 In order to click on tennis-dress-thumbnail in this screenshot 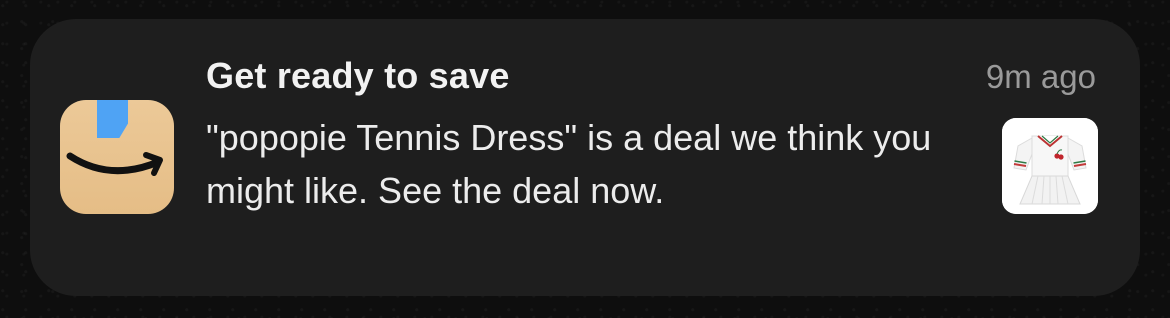, I will do `click(1050, 166)`.